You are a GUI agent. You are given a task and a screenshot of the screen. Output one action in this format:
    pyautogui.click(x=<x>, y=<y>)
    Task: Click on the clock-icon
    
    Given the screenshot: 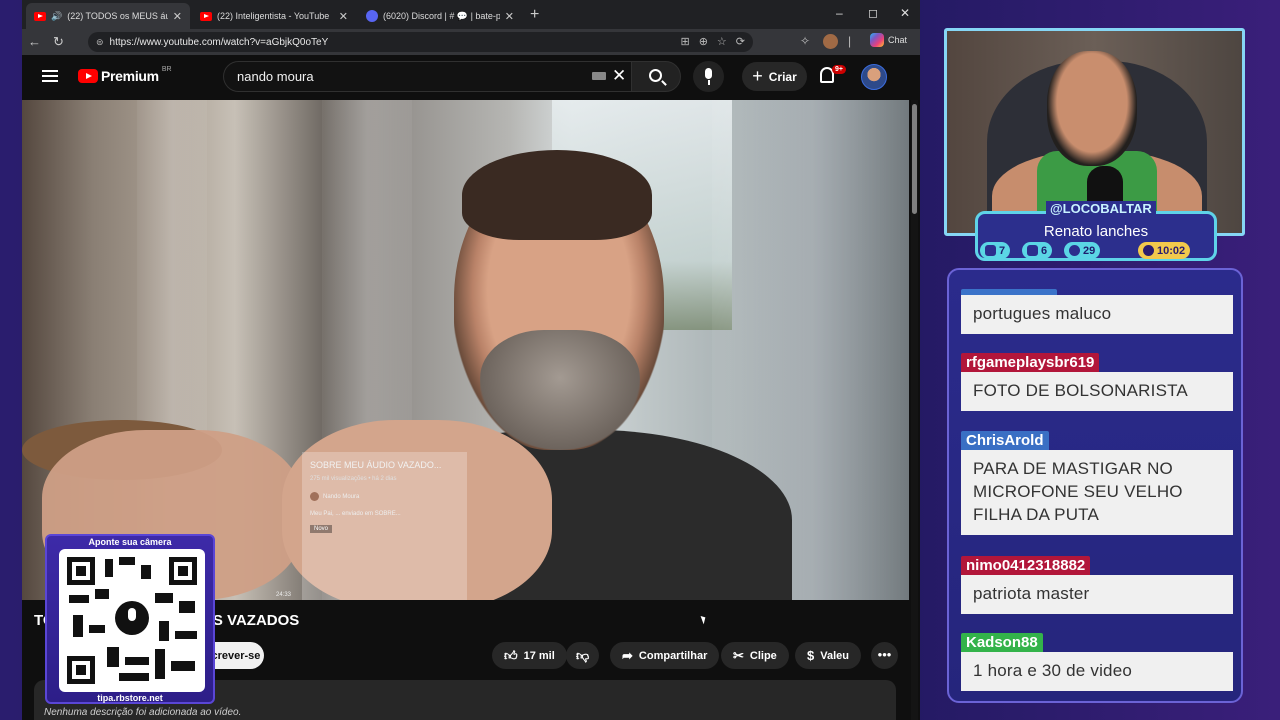 What is the action you would take?
    pyautogui.click(x=1148, y=250)
    